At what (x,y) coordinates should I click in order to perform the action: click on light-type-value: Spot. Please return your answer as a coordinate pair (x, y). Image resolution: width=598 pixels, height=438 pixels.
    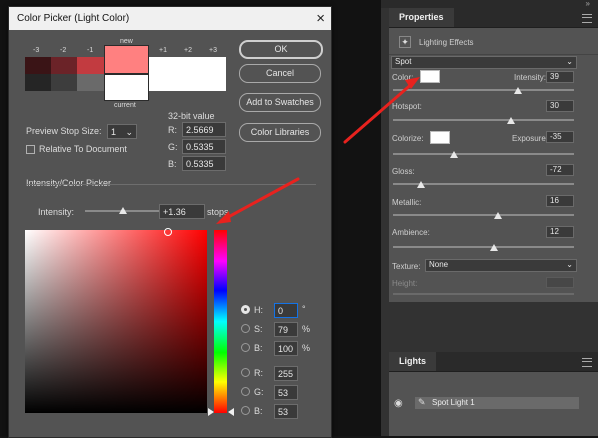
    Looking at the image, I should click on (403, 61).